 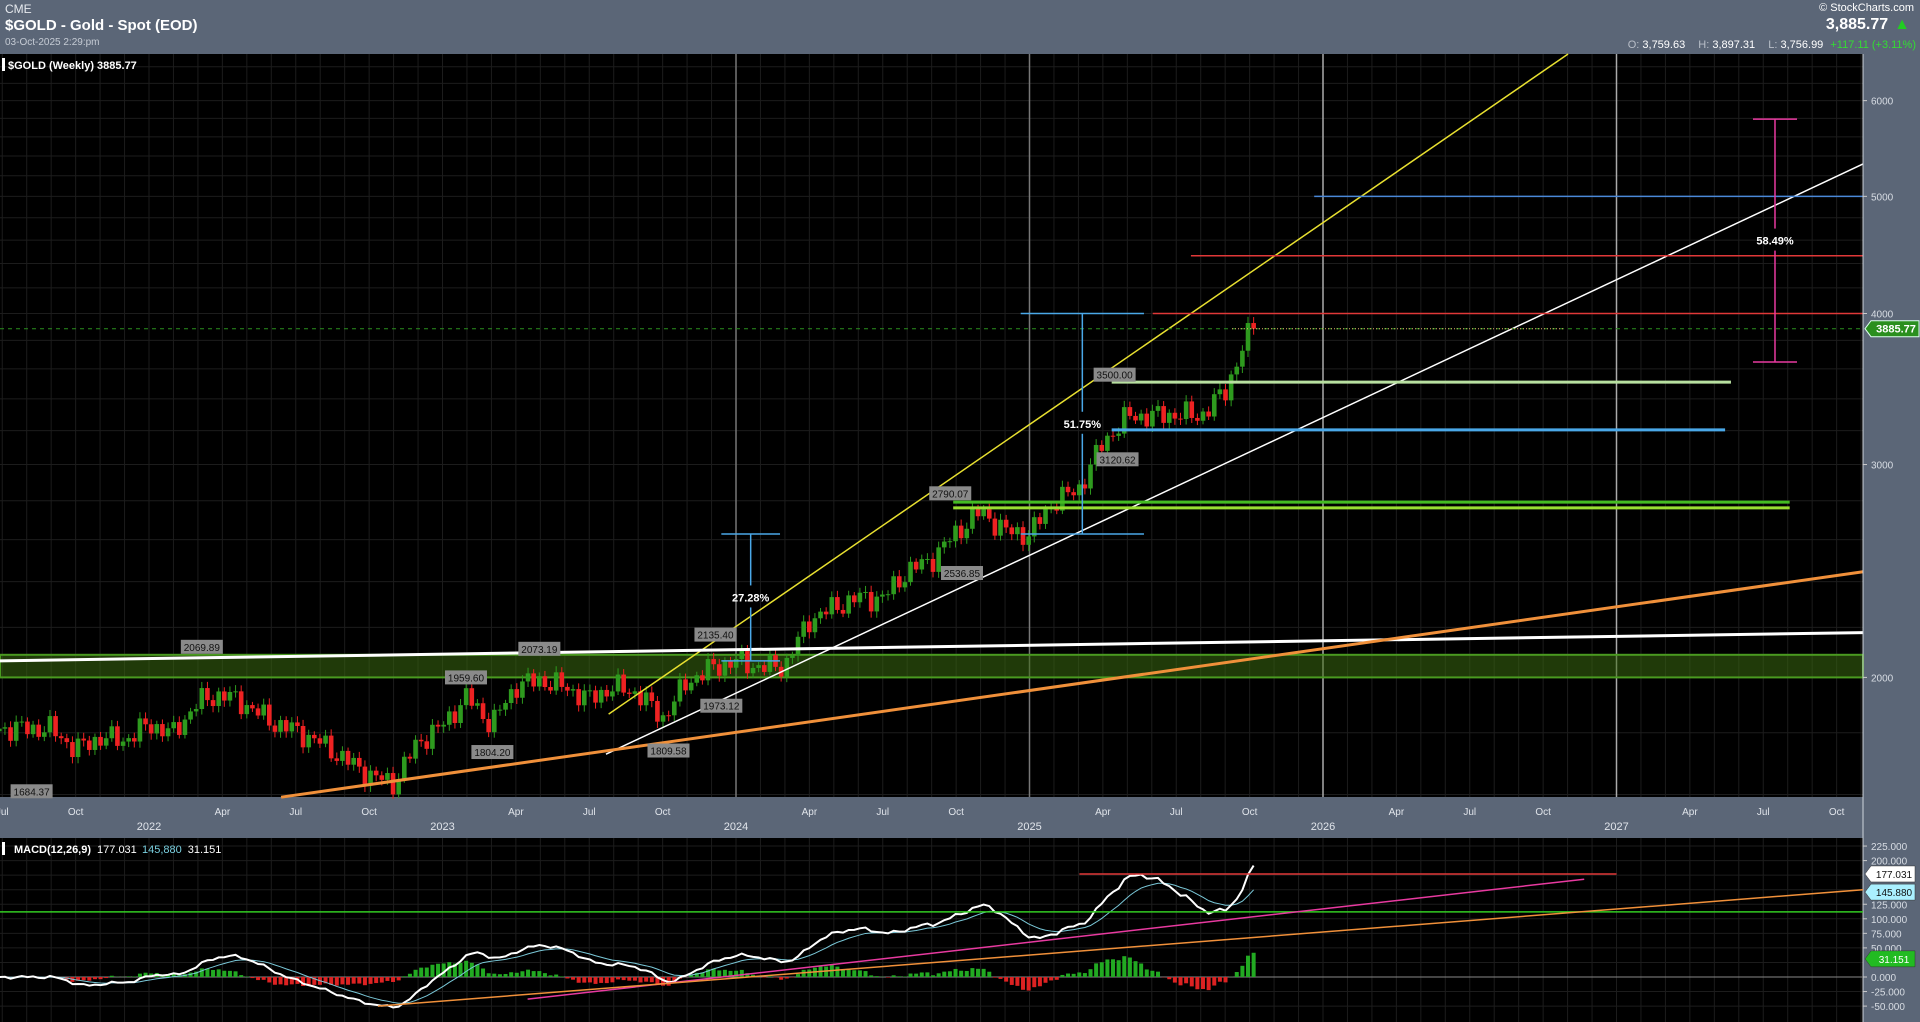 I want to click on macd-macd-value: 177.031, so click(x=117, y=850).